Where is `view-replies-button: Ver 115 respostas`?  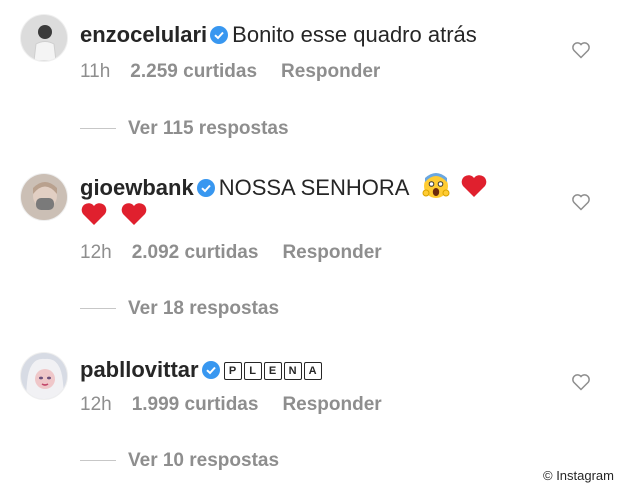
view-replies-button: Ver 115 respostas is located at coordinates (184, 129).